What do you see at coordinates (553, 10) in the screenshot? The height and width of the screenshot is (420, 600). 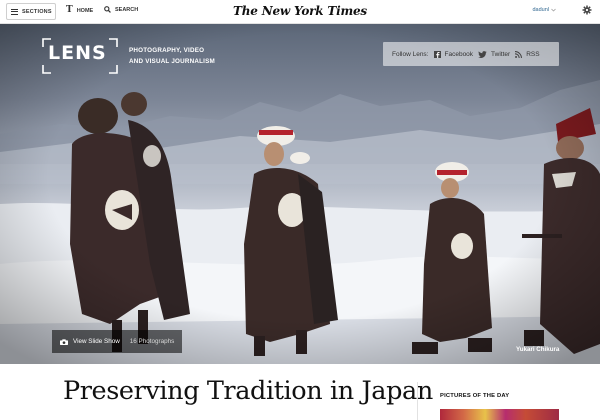 I see `chevron-down-icon` at bounding box center [553, 10].